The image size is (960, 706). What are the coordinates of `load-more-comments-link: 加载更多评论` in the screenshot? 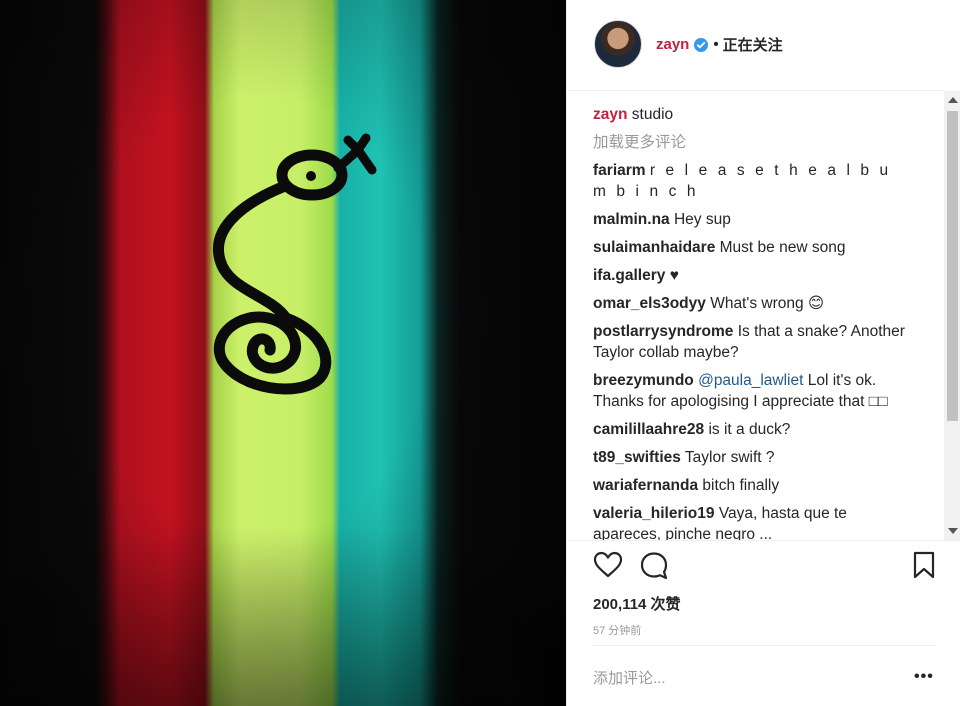 It's located at (750, 142).